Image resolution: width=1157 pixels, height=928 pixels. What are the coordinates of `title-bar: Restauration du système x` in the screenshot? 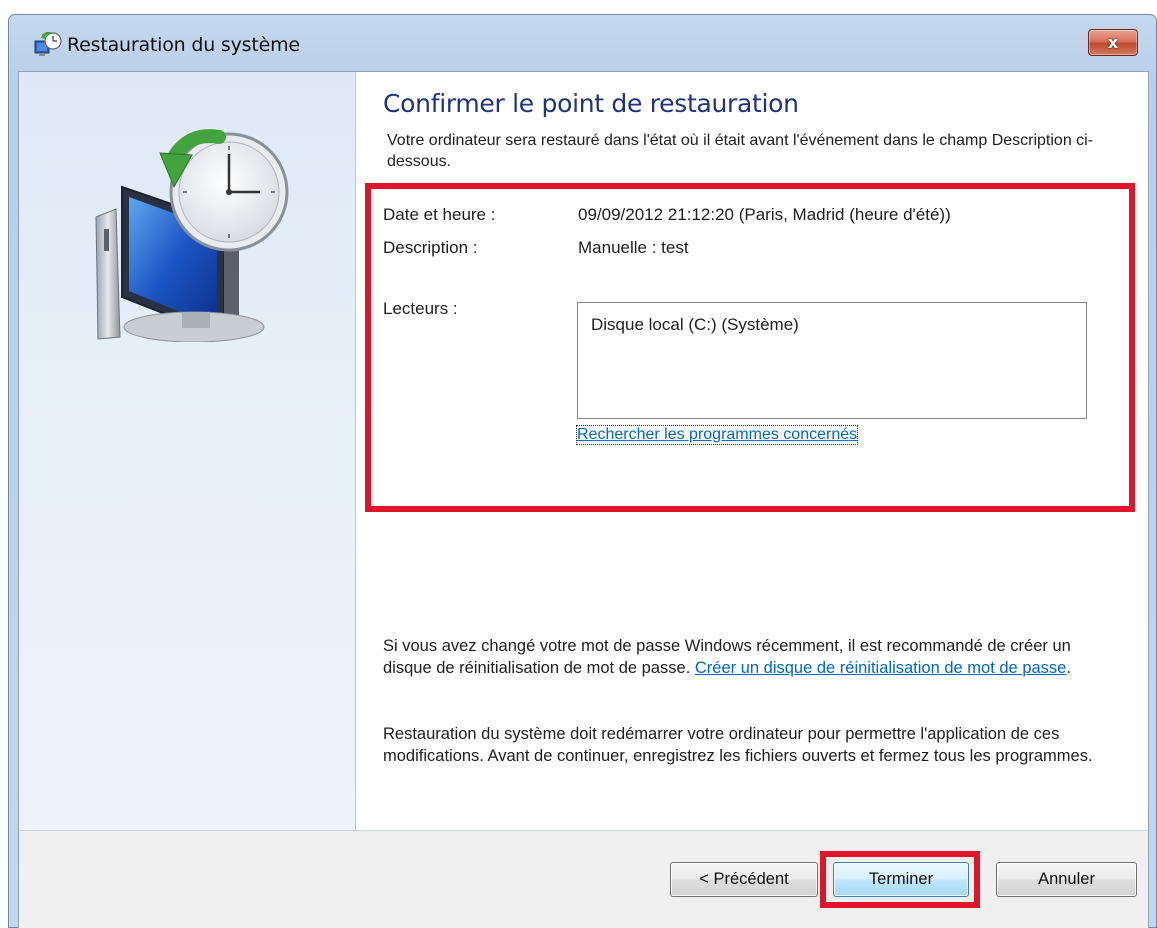 It's located at (582, 43).